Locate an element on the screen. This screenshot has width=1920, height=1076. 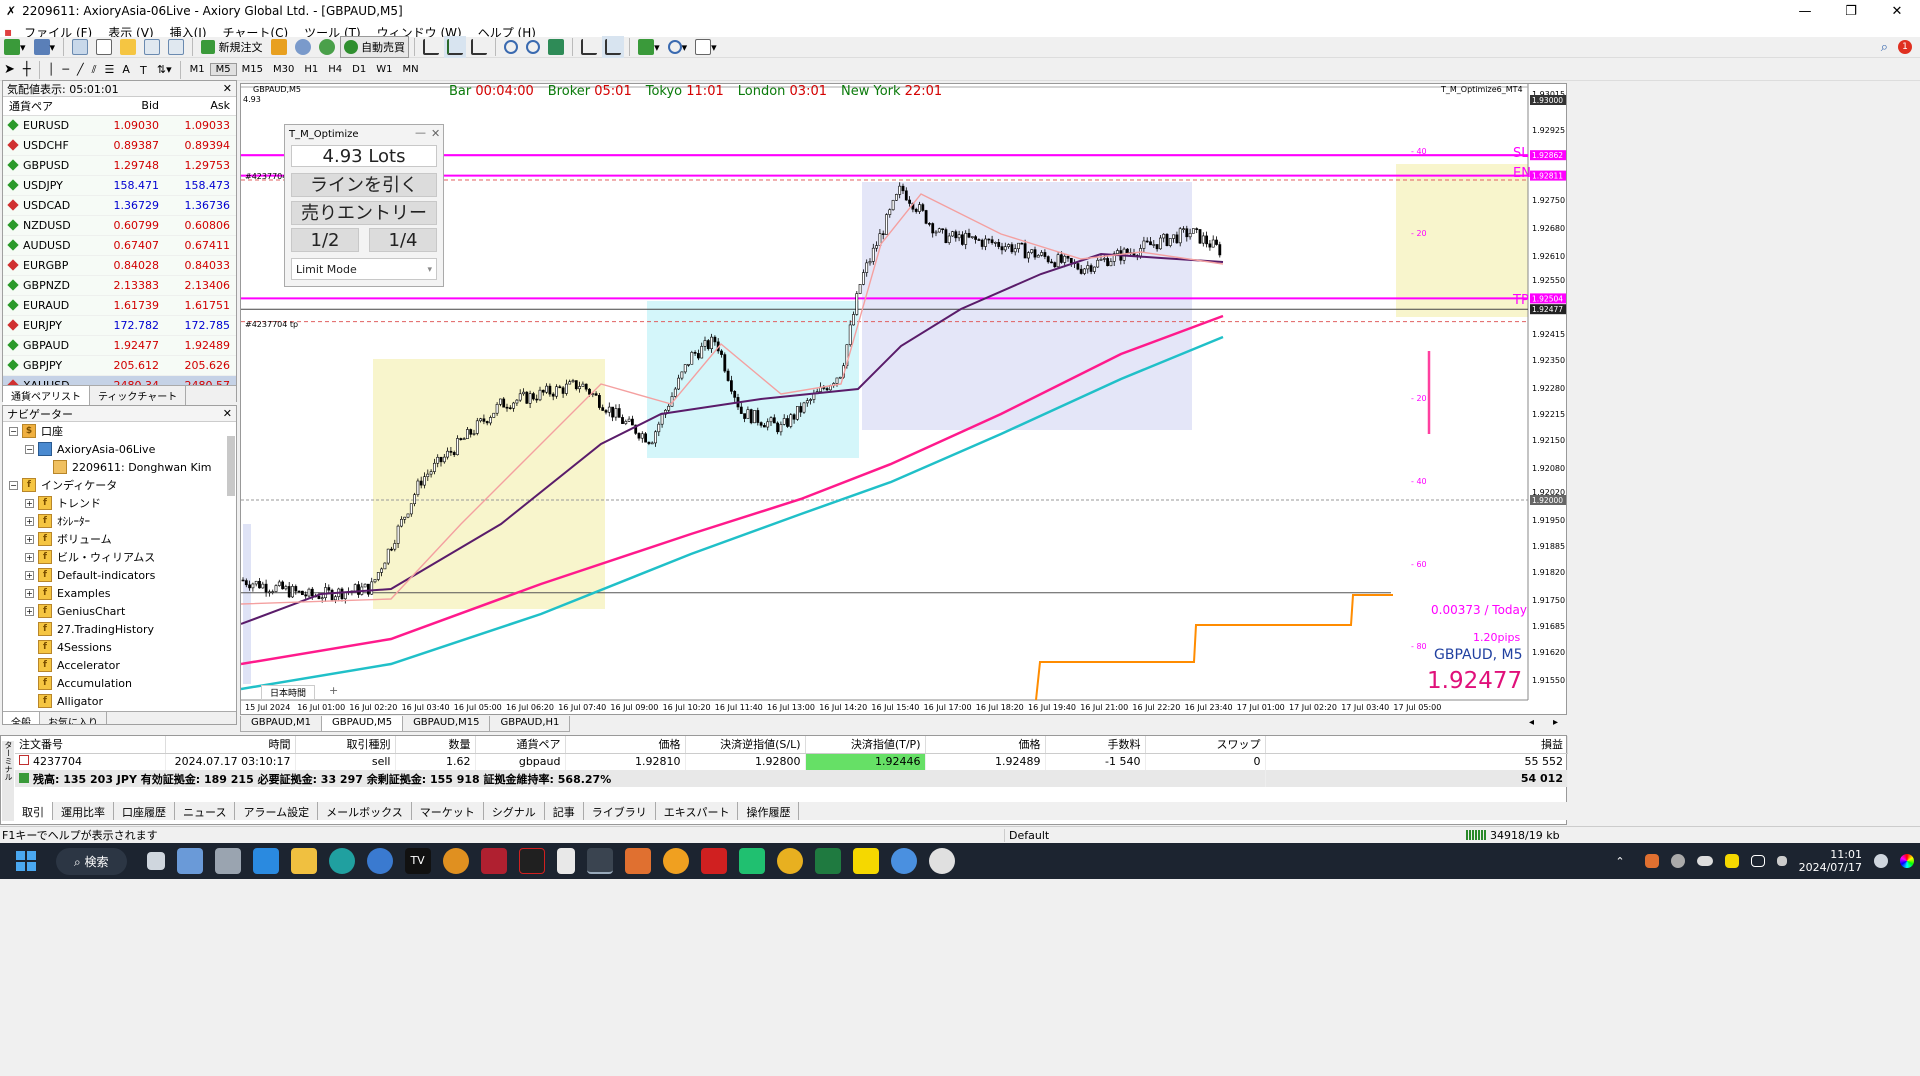
widgets-icon is located at coordinates (189, 861).